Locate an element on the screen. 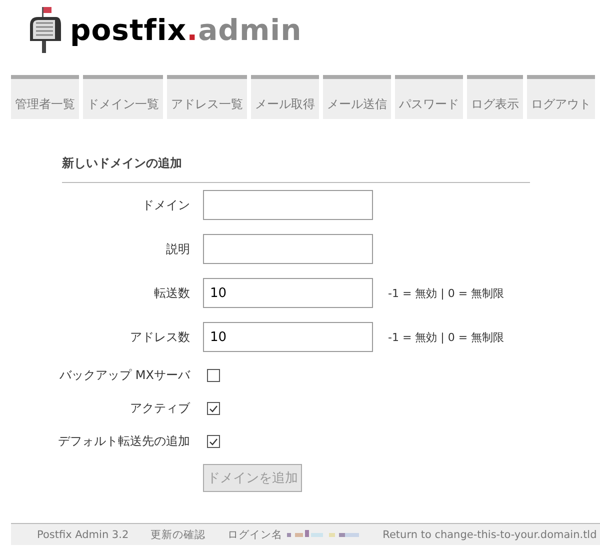 The width and height of the screenshot is (600, 549). nav-tab: ドメイン一覧 is located at coordinates (123, 97).